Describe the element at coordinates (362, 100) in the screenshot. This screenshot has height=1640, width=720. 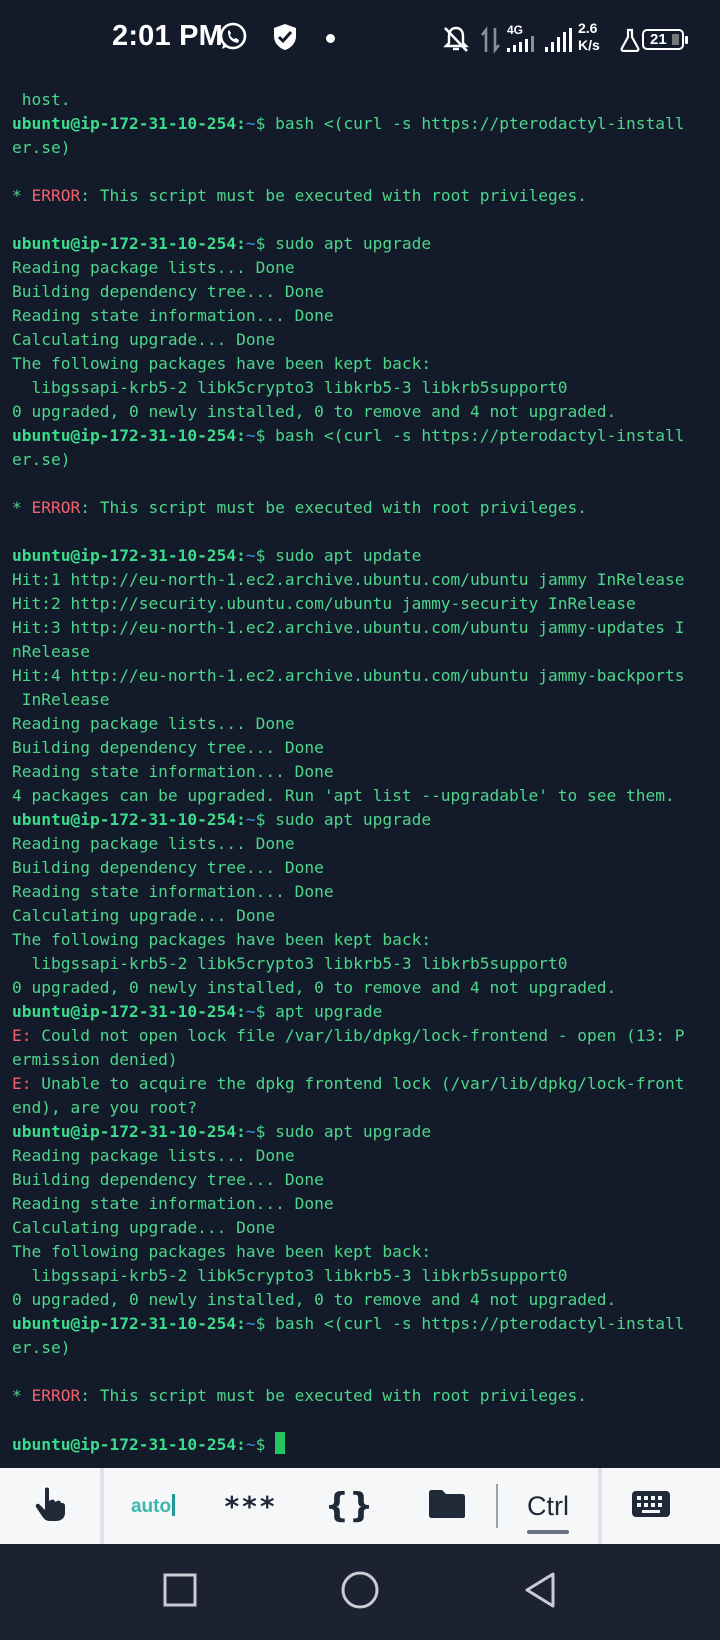
I see `terminal-output-line: host.` at that location.